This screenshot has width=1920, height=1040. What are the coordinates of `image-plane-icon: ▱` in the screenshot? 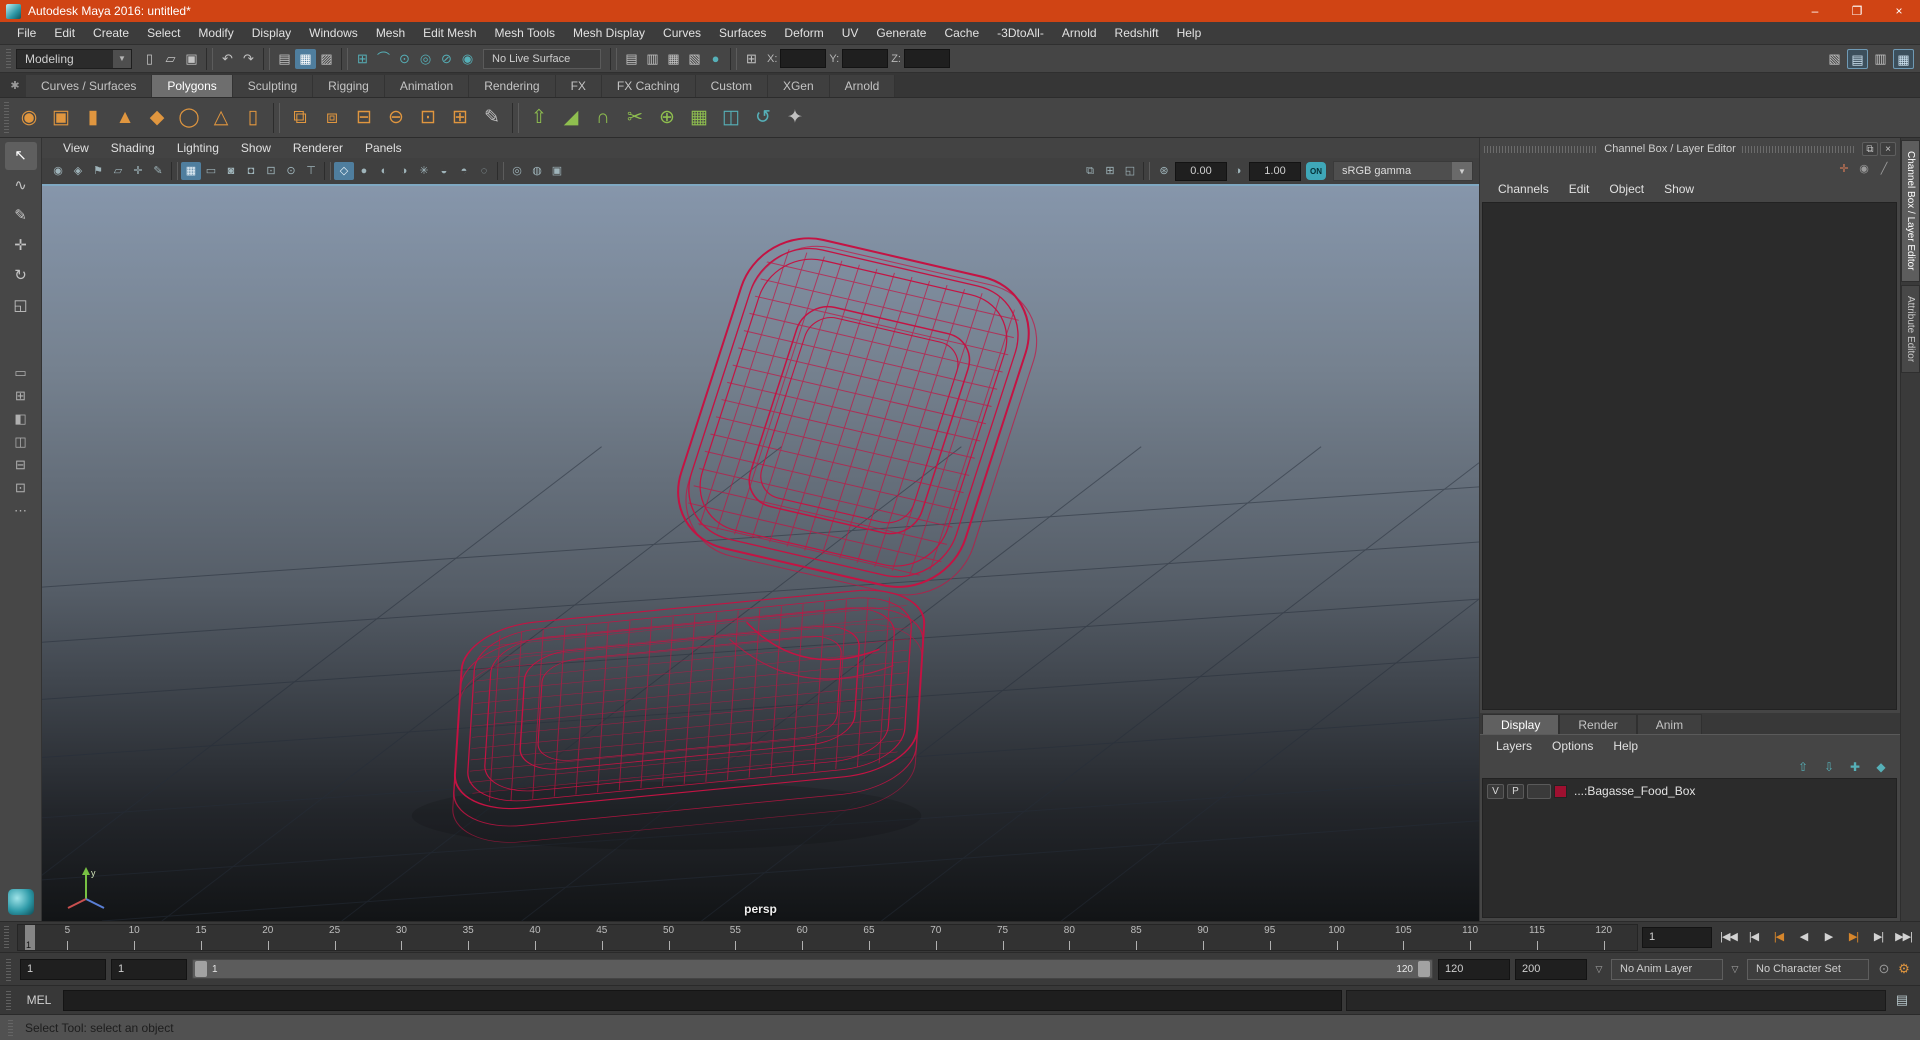 It's located at (118, 171).